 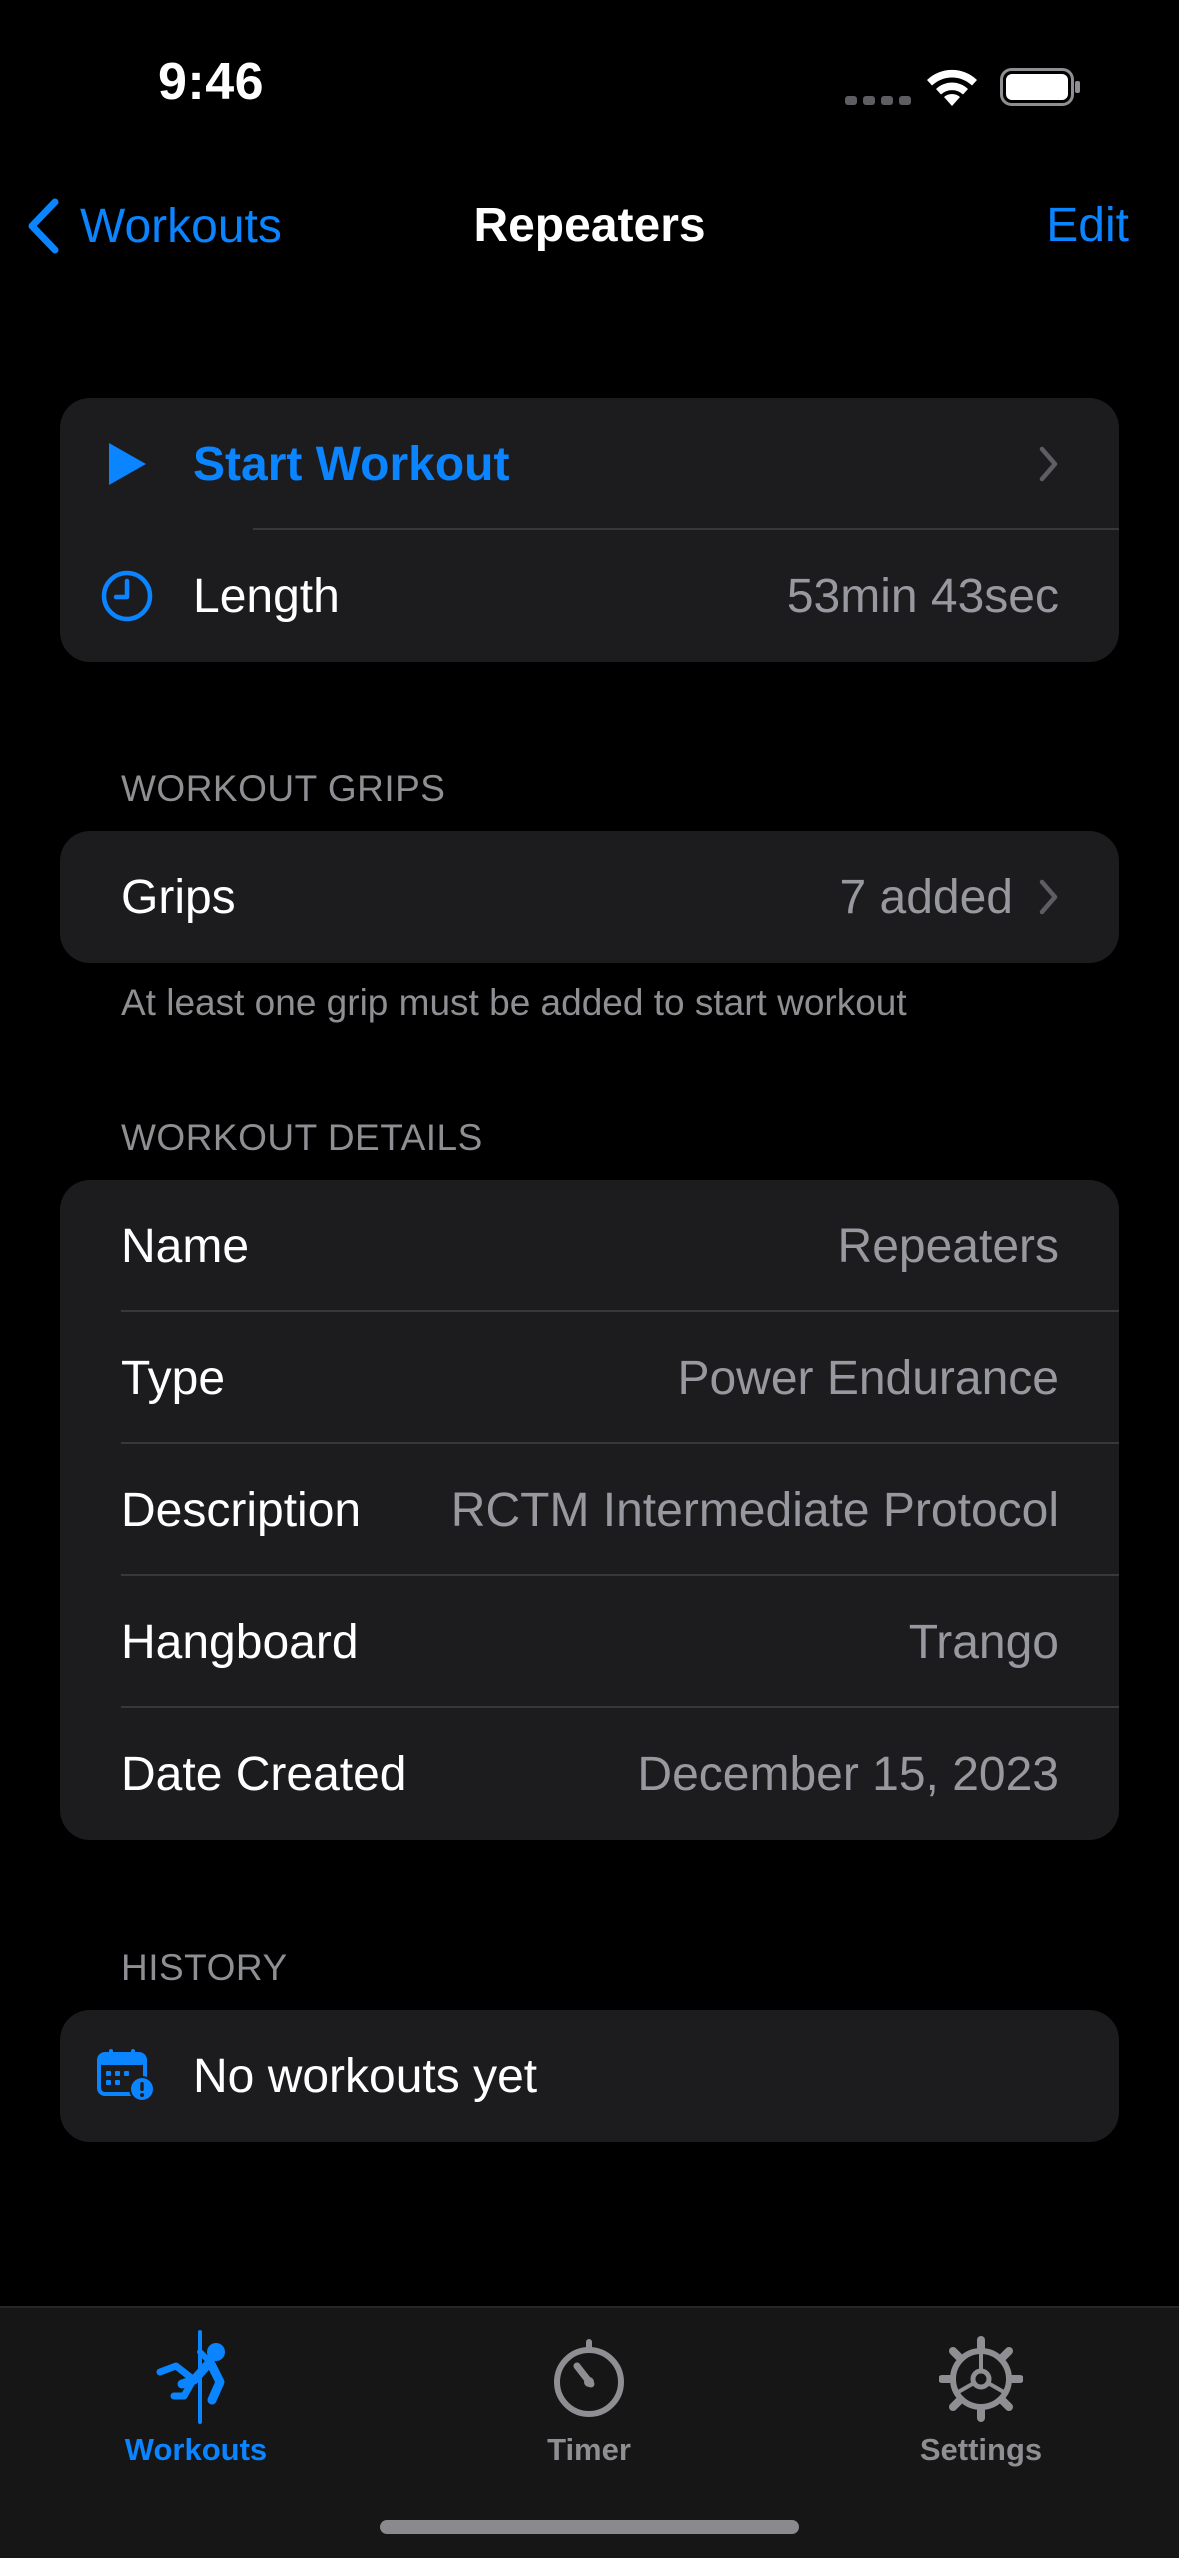 I want to click on gear-icon, so click(x=981, y=2379).